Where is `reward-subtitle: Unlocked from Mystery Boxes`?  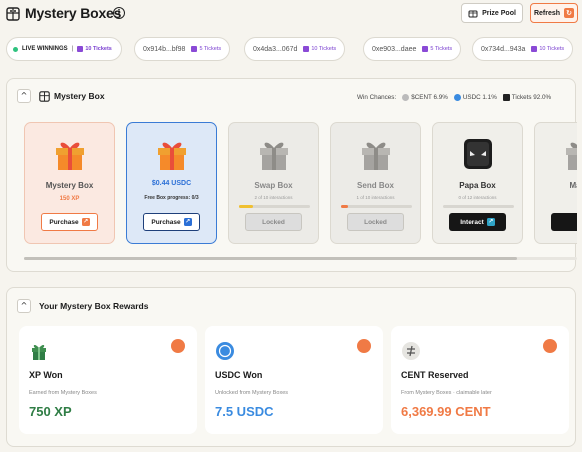
reward-subtitle: Unlocked from Mystery Boxes is located at coordinates (252, 393).